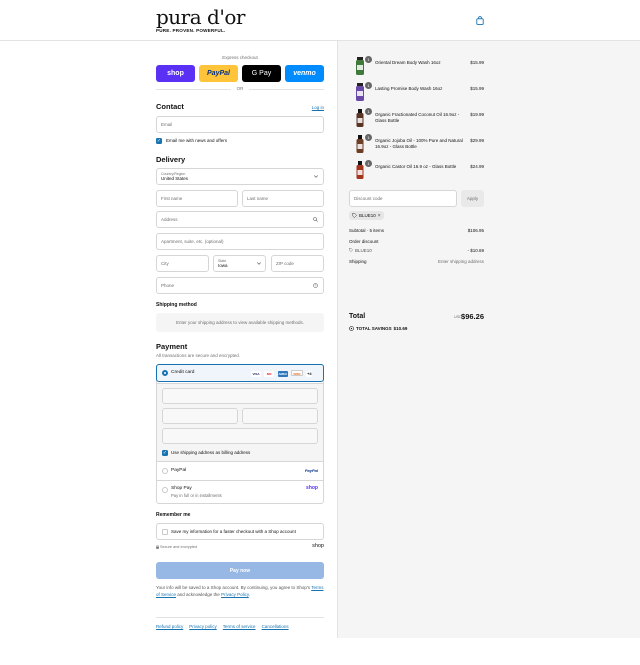 The image size is (640, 665). I want to click on tag-icon, so click(351, 250).